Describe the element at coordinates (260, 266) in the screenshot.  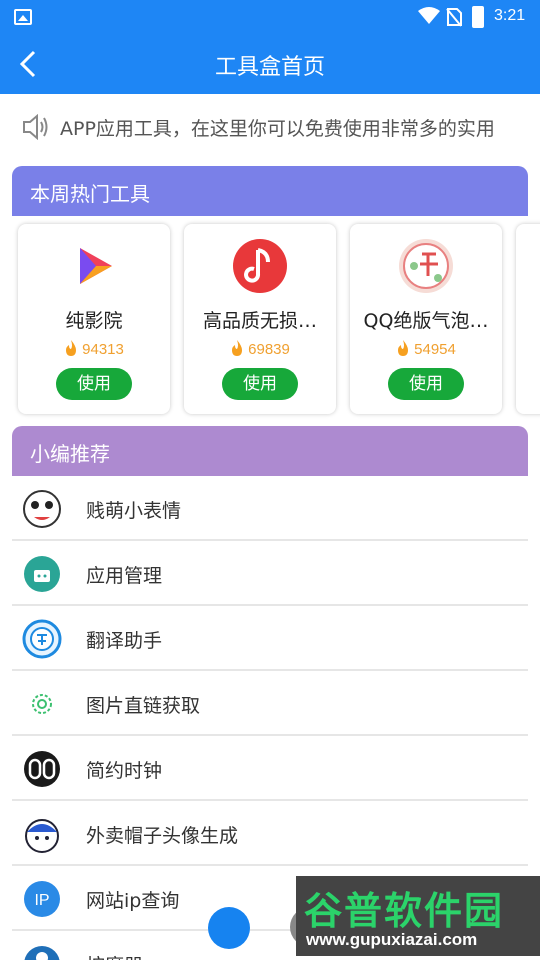
I see `music-note-icon` at that location.